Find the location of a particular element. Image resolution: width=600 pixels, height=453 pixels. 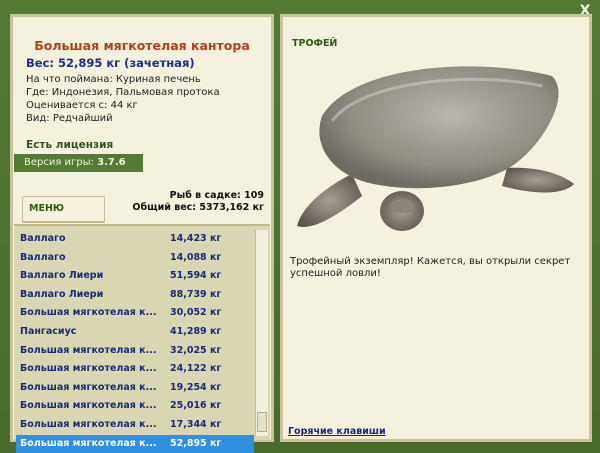

catch-list-row: Большая мягкотелая к... 19,254 кг is located at coordinates (135, 388).